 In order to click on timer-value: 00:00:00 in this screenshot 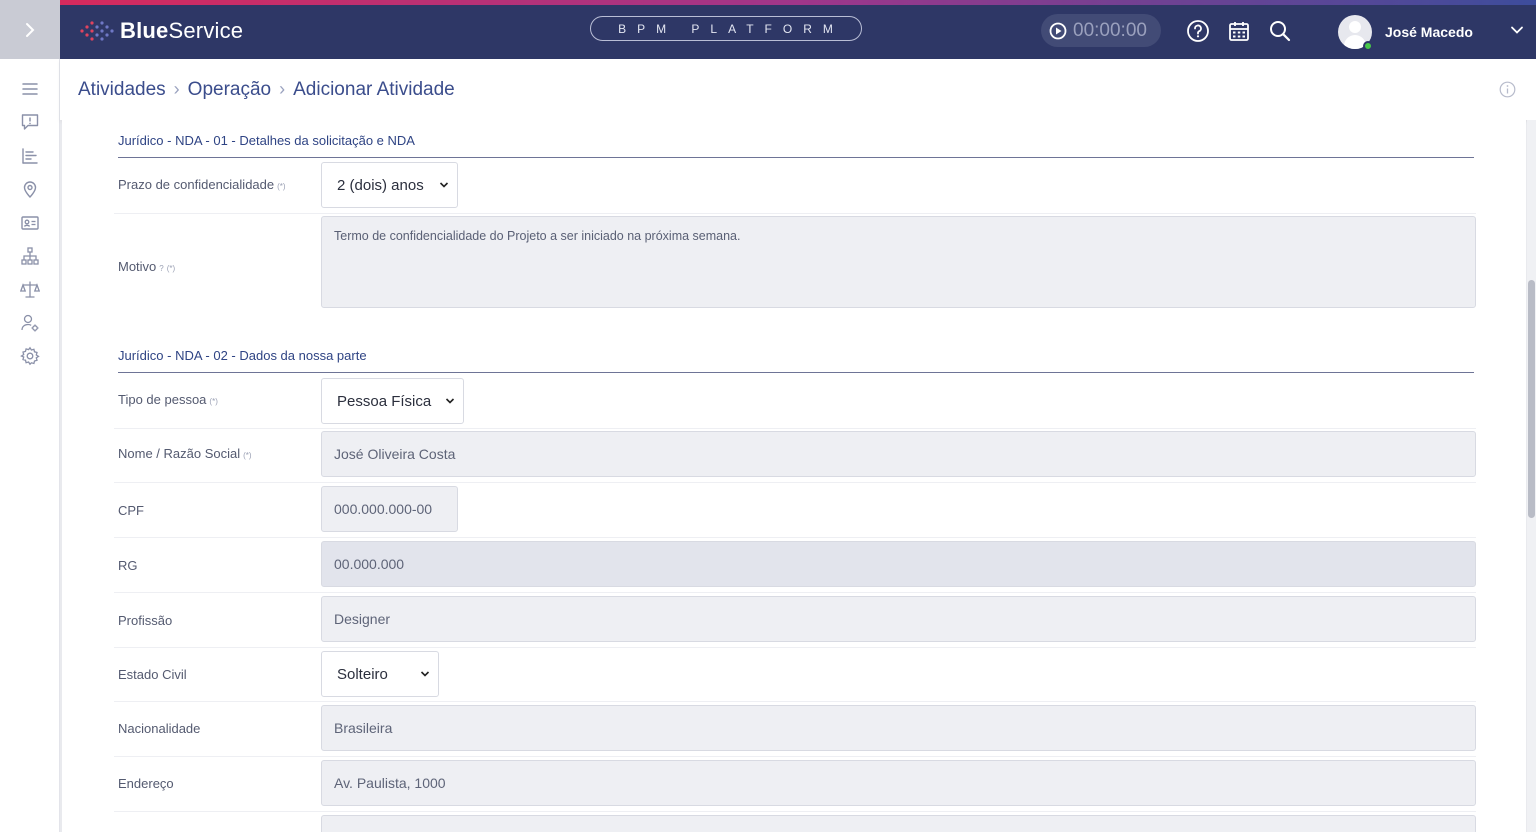, I will do `click(1110, 30)`.